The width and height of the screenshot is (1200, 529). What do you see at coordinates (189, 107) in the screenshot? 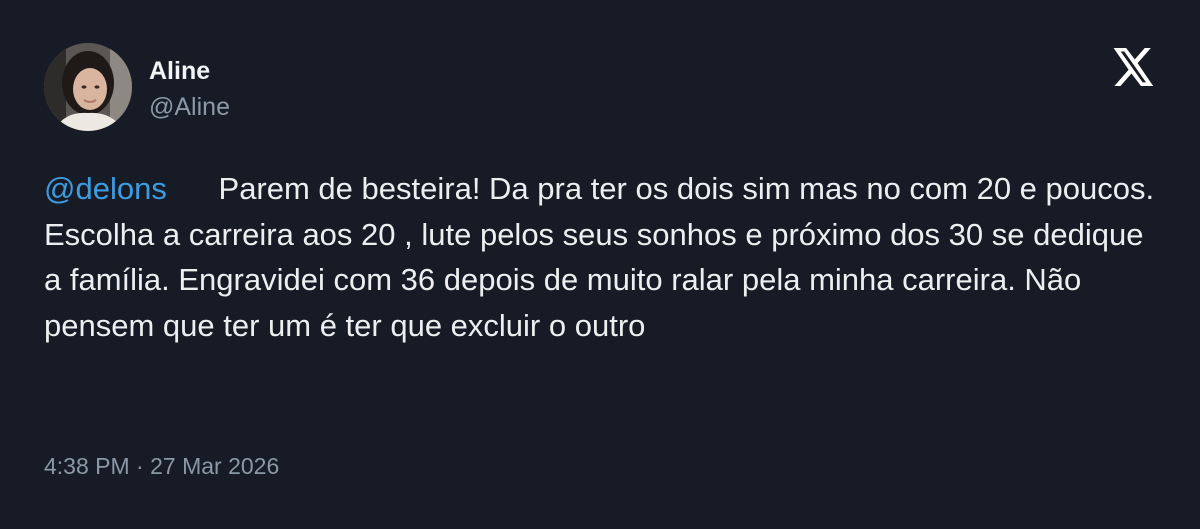
I see `author-handle: @Aline` at bounding box center [189, 107].